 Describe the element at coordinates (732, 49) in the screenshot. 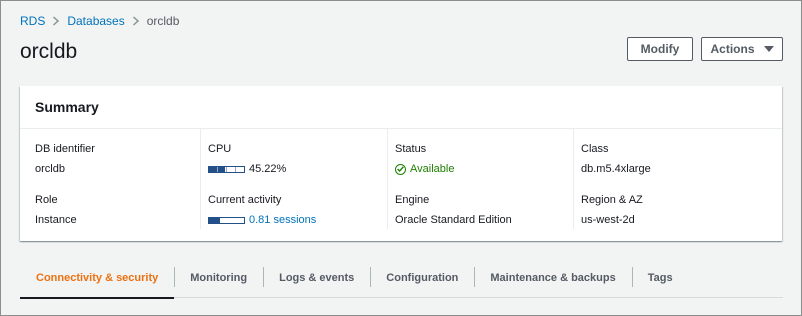

I see `actions-button-label: Actions` at that location.